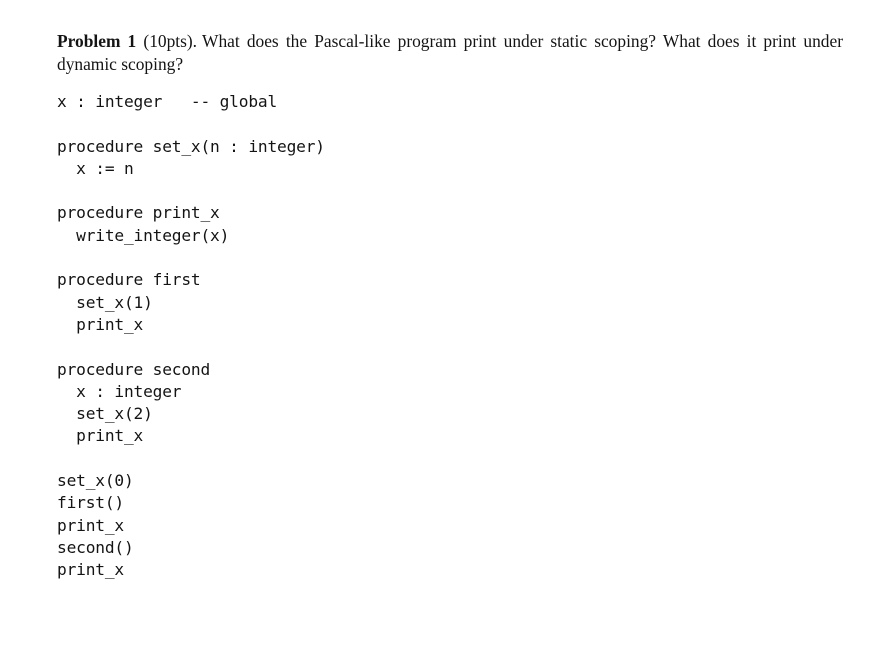 The height and width of the screenshot is (660, 892). Describe the element at coordinates (105, 302) in the screenshot. I see `code-line: set_x(1)` at that location.